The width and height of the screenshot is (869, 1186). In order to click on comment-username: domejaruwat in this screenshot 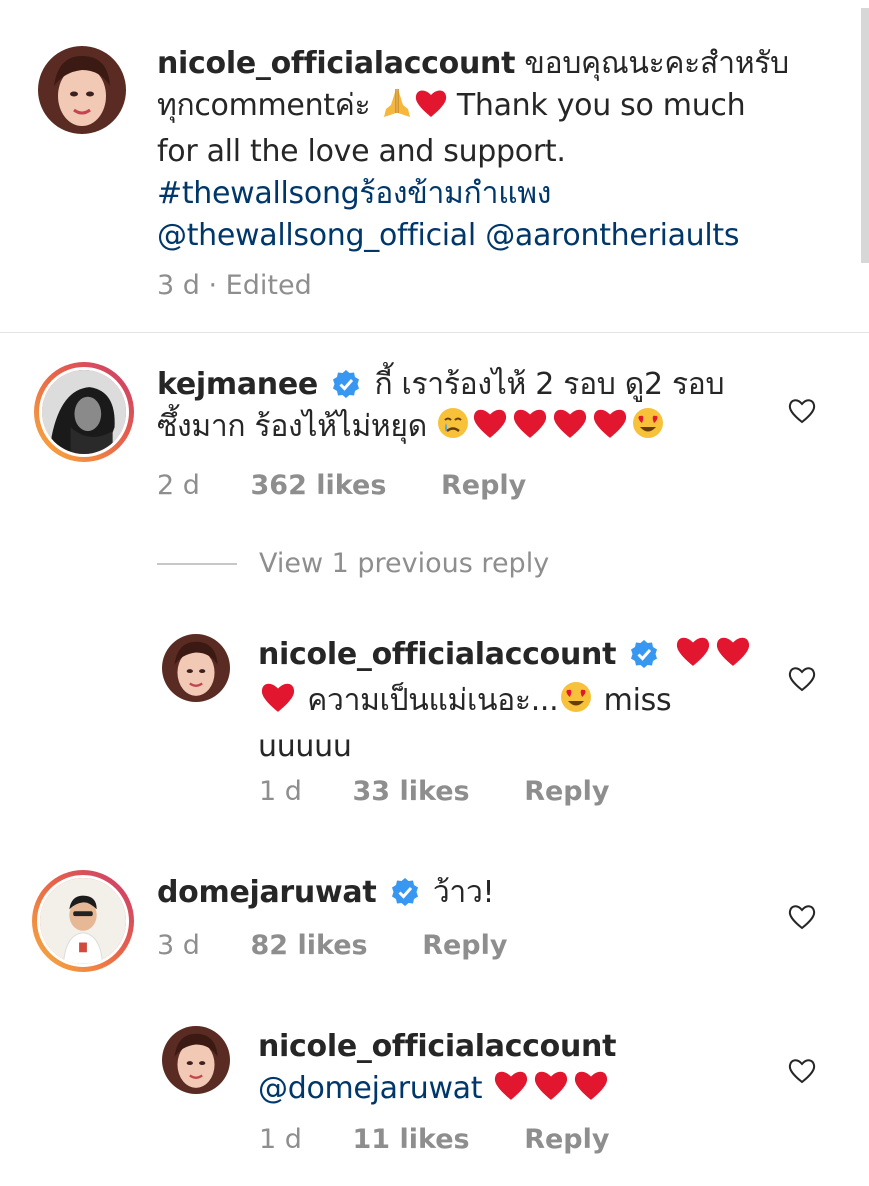, I will do `click(267, 892)`.